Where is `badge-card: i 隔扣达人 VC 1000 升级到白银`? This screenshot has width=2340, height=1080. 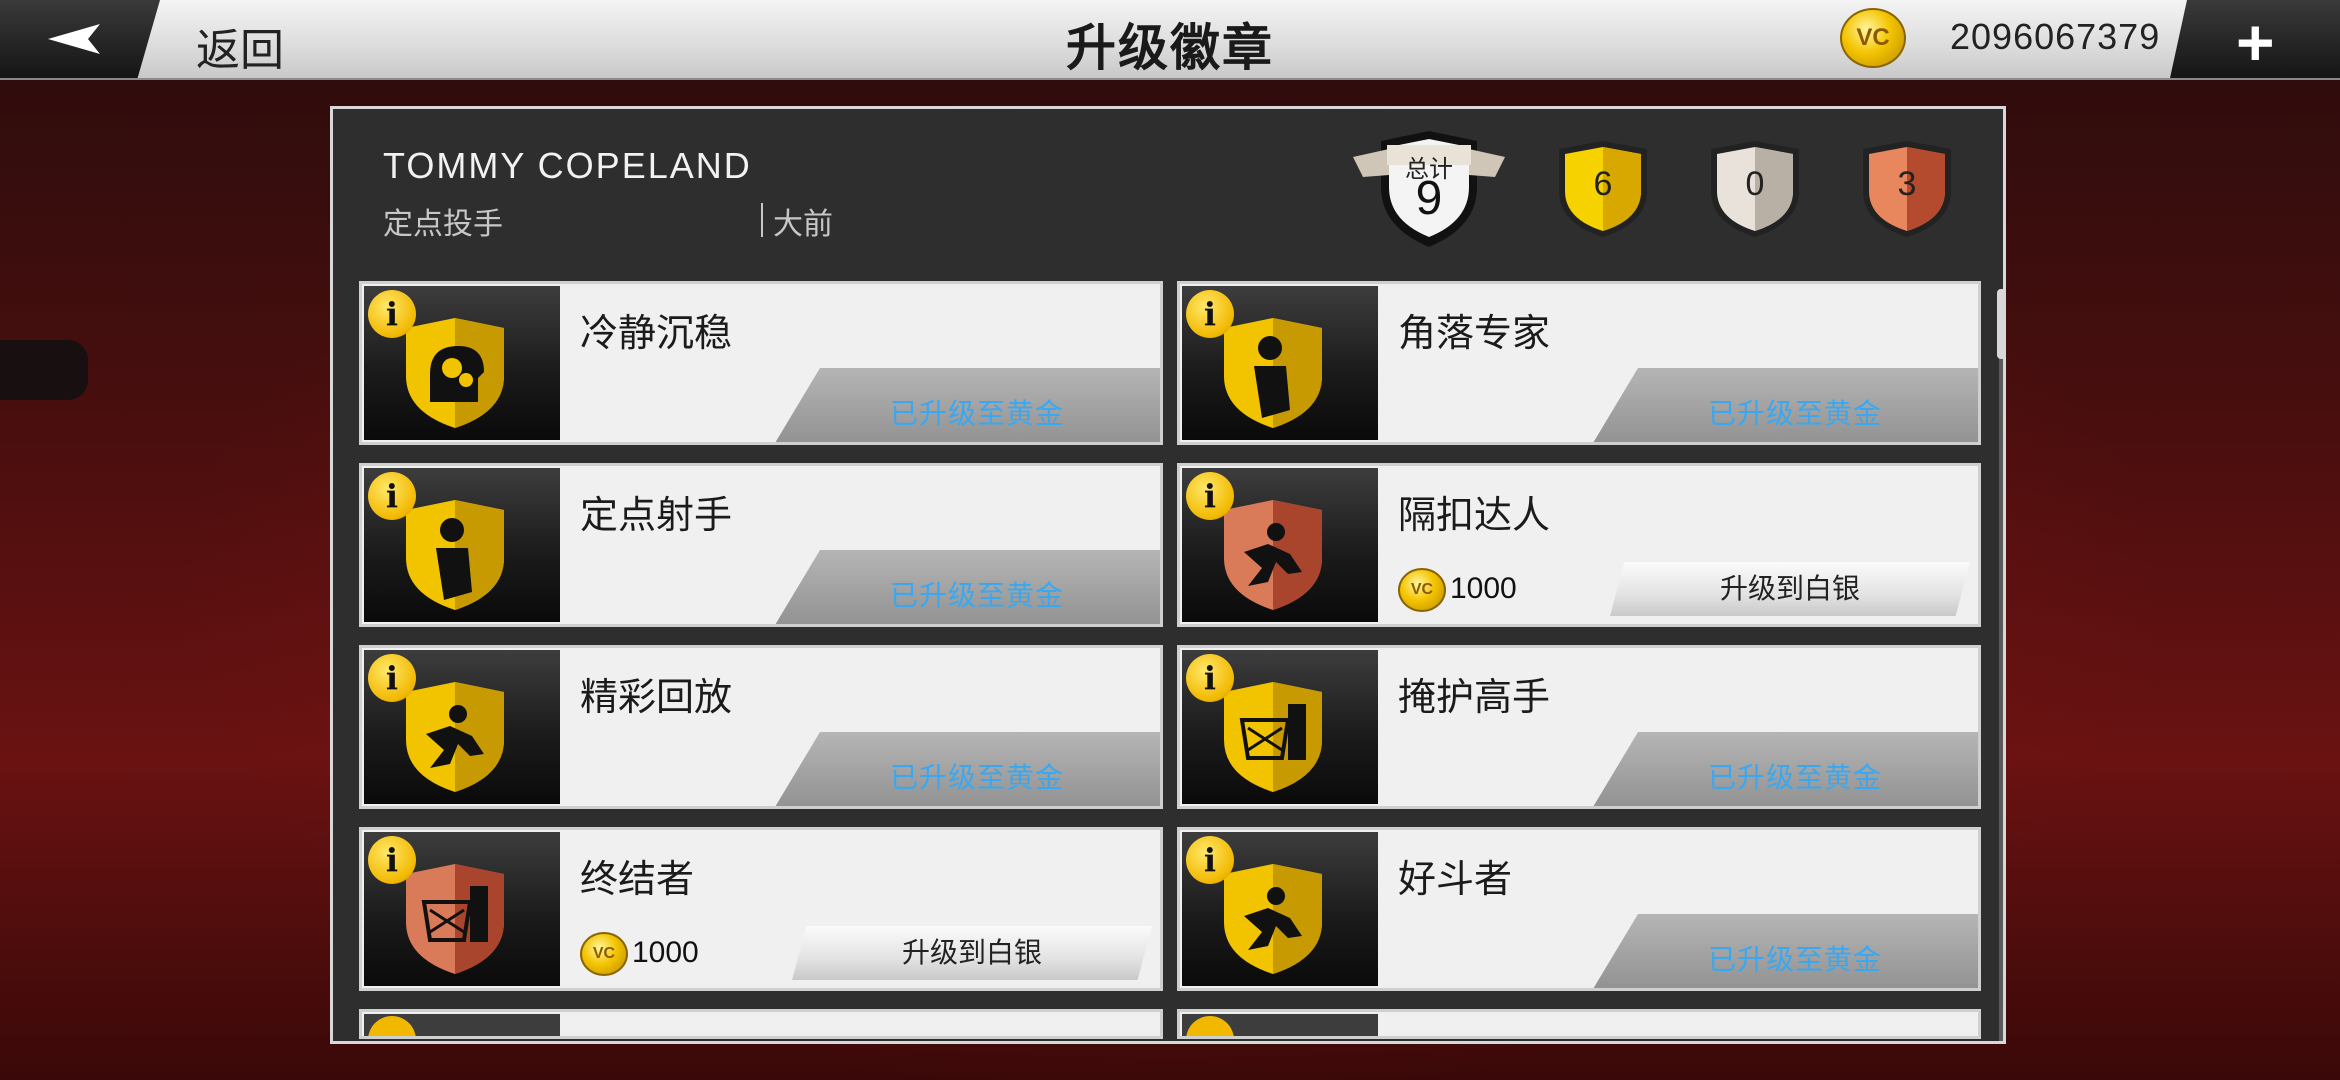
badge-card: i 隔扣达人 VC 1000 升级到白银 is located at coordinates (1579, 545).